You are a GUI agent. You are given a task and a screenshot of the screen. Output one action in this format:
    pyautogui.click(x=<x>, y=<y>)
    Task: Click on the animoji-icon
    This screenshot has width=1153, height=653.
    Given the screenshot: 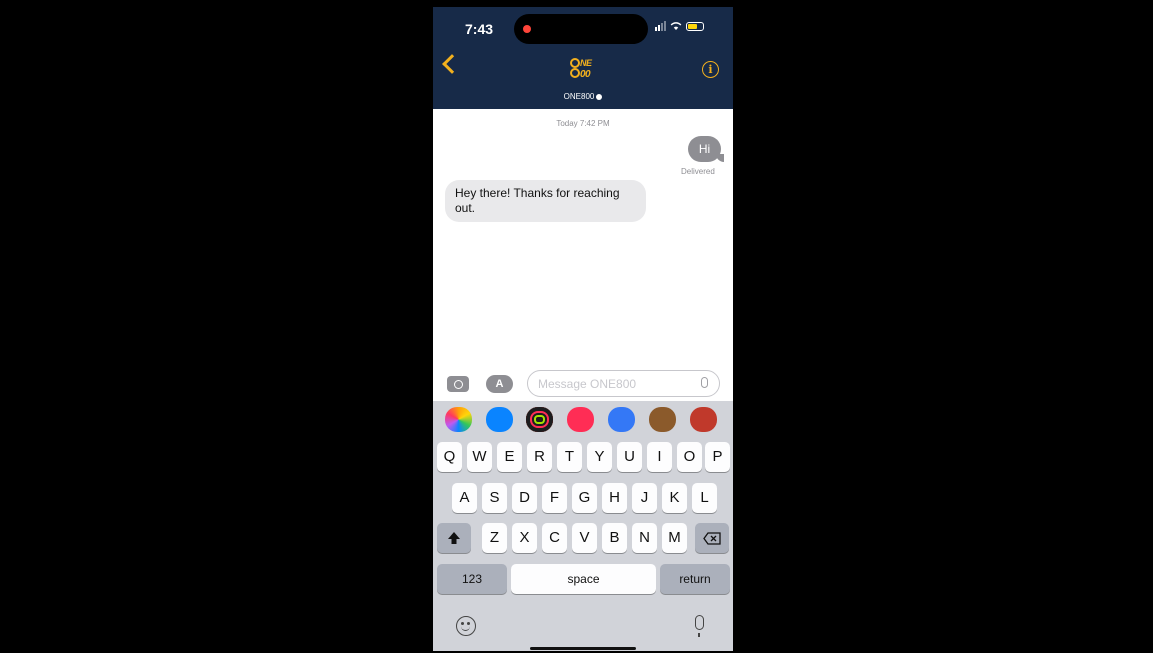 What is the action you would take?
    pyautogui.click(x=703, y=419)
    